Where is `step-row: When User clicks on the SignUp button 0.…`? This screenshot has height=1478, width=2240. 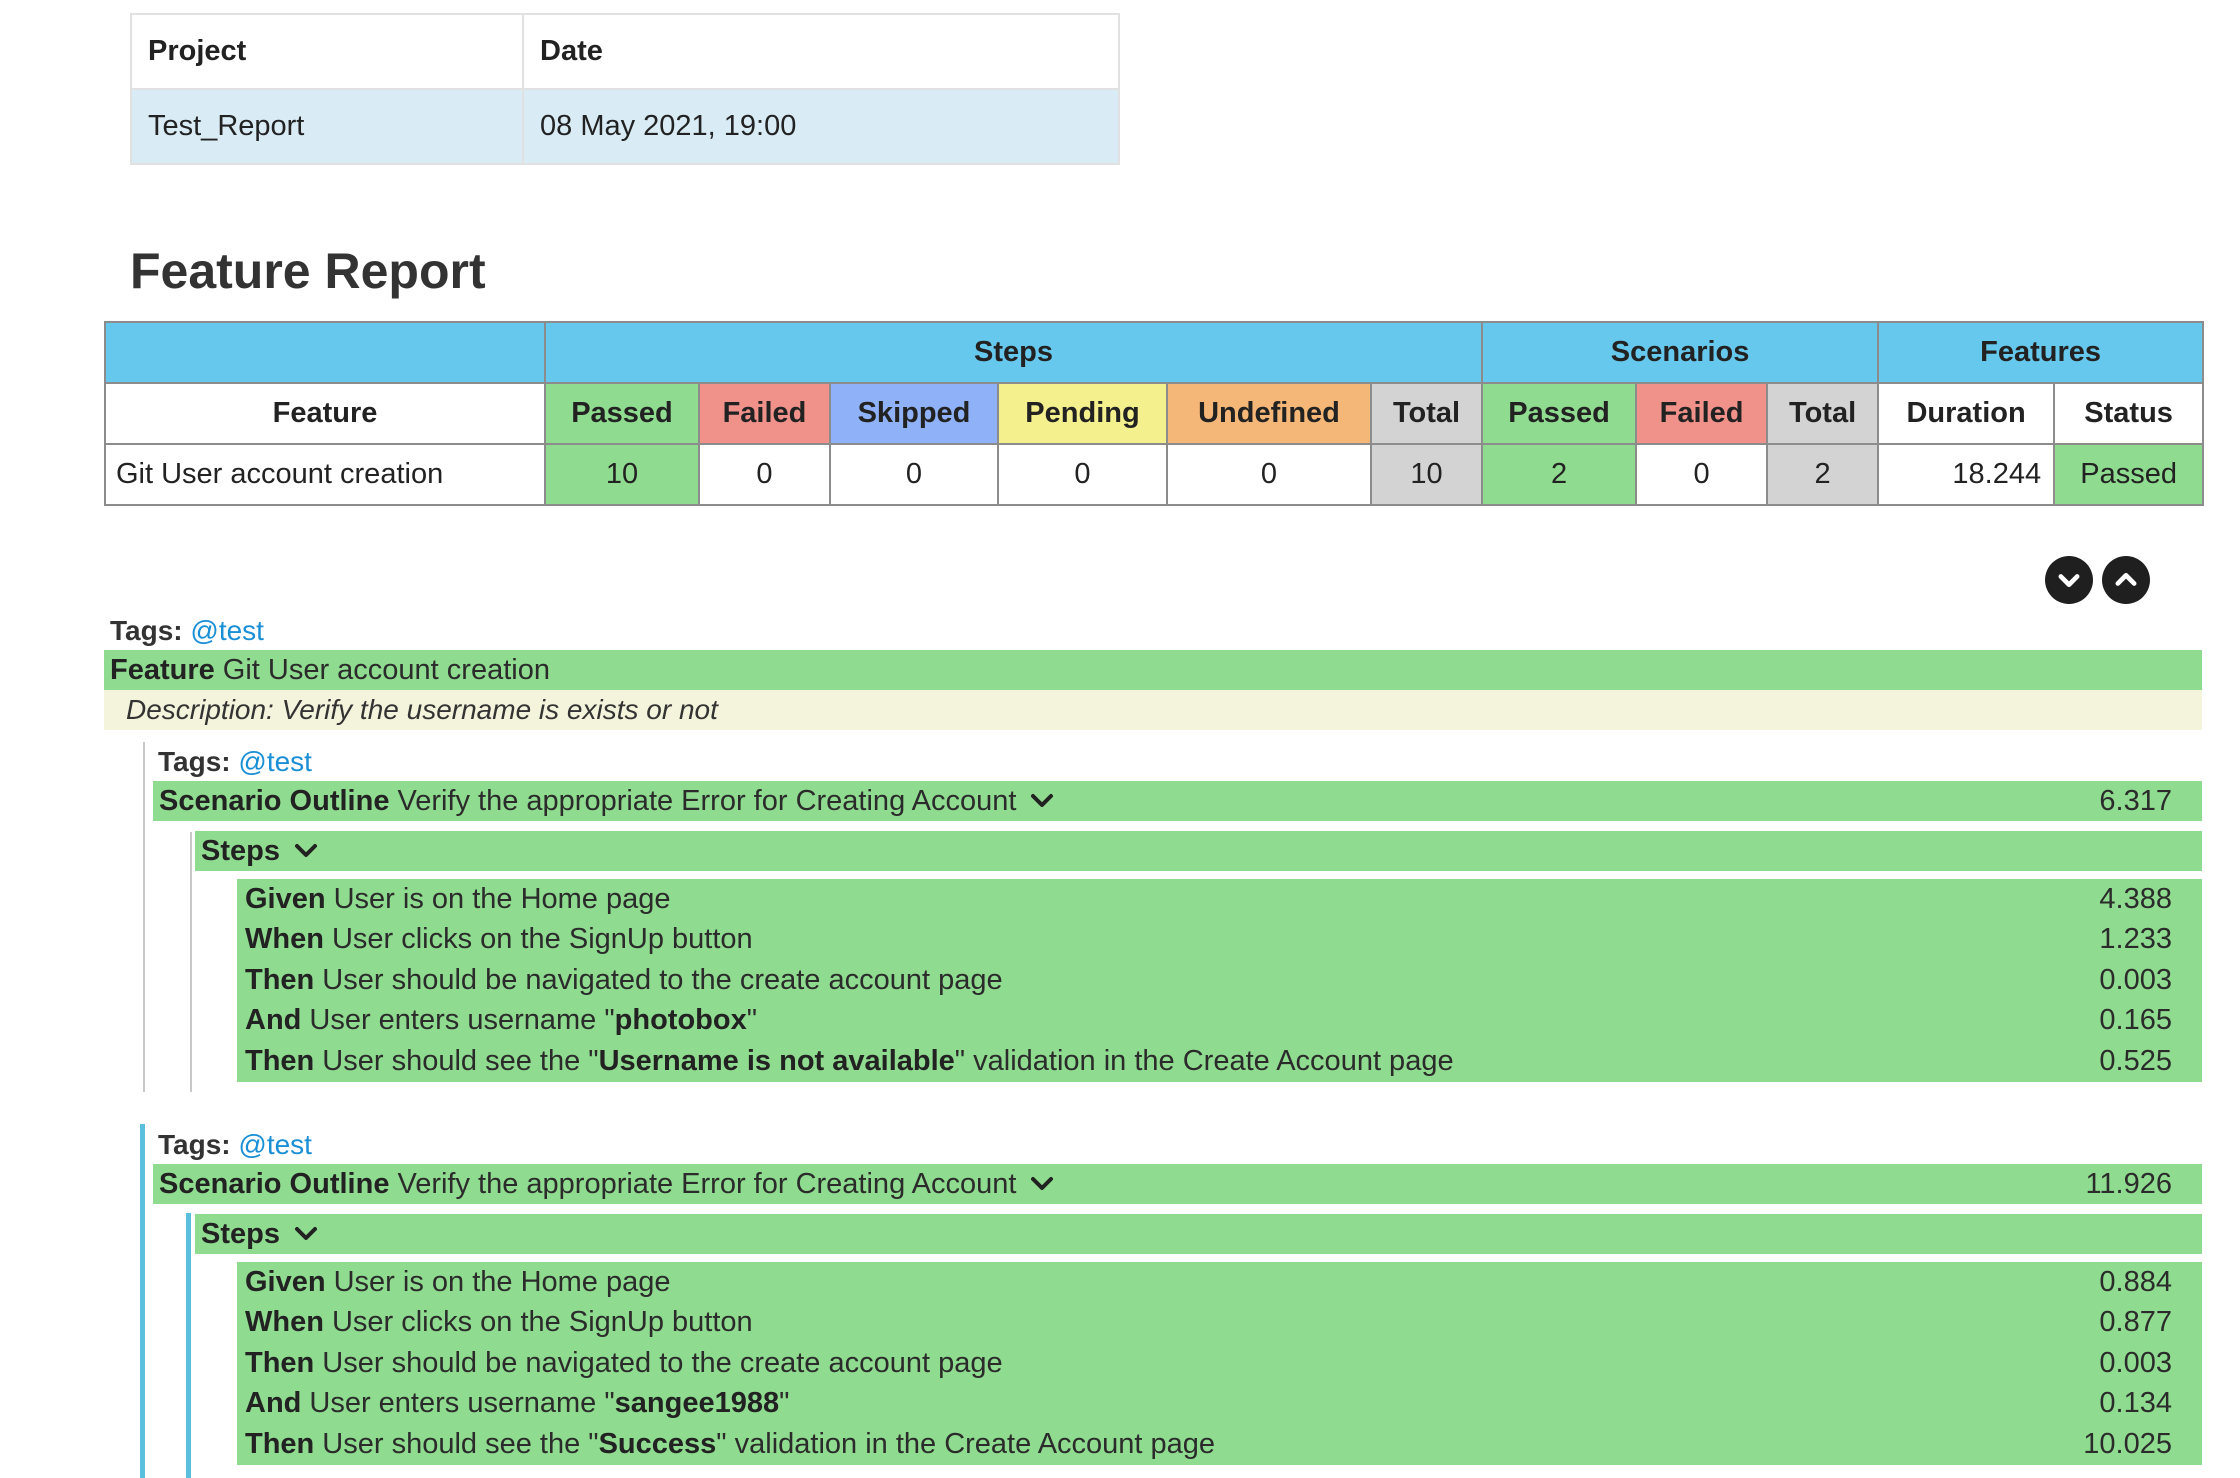
step-row: When User clicks on the SignUp button 0.… is located at coordinates (1219, 1323).